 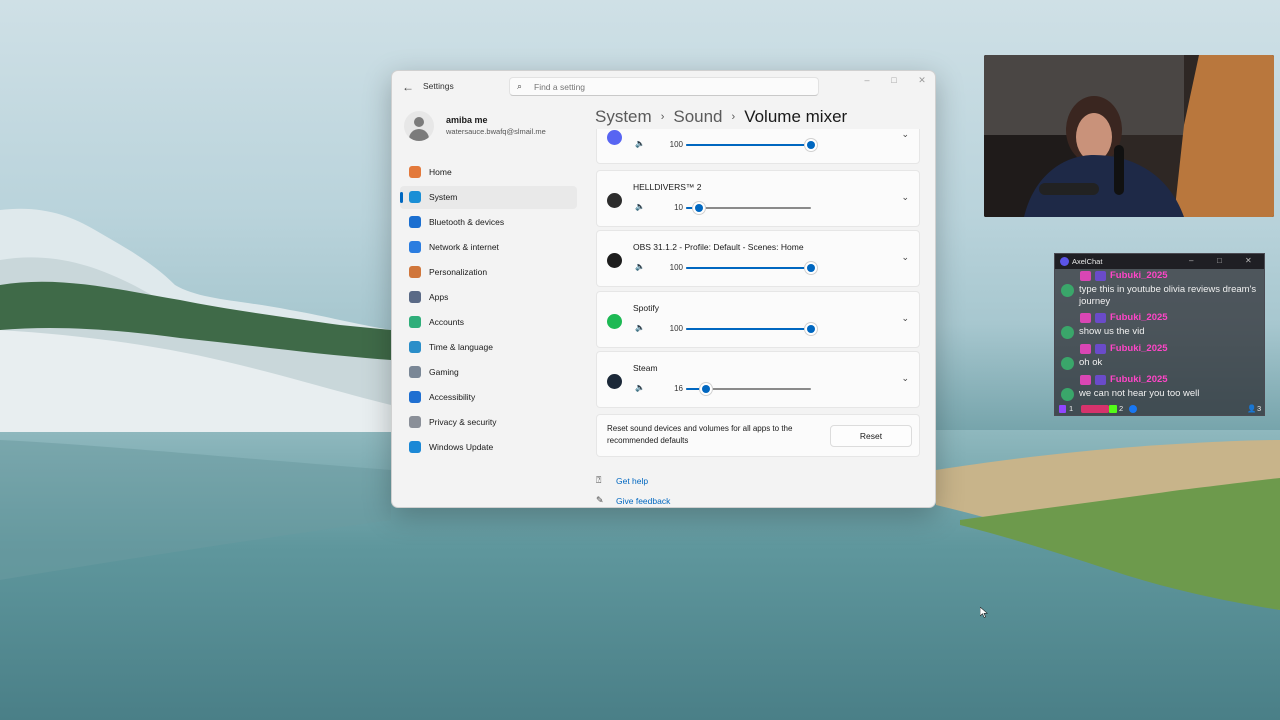 I want to click on maximize-button: □, so click(x=894, y=80).